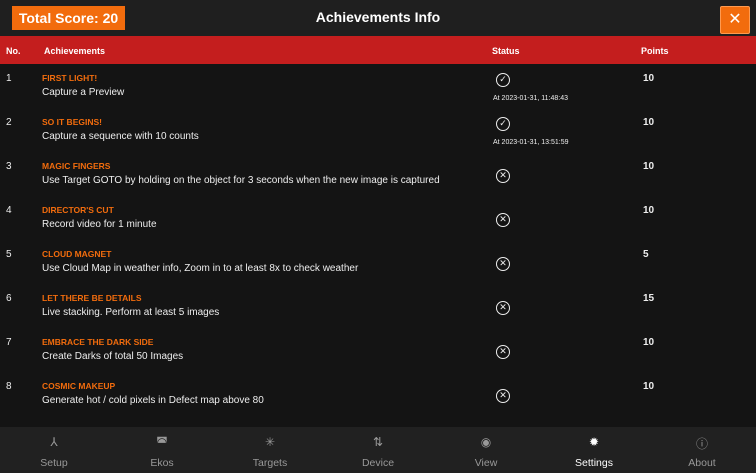 The height and width of the screenshot is (473, 756). Describe the element at coordinates (270, 450) in the screenshot. I see `nav-item-targets: ✳ Targets` at that location.